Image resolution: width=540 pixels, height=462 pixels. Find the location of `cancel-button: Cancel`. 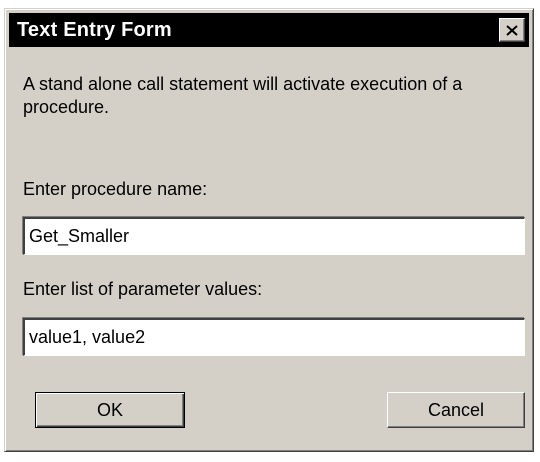

cancel-button: Cancel is located at coordinates (456, 410).